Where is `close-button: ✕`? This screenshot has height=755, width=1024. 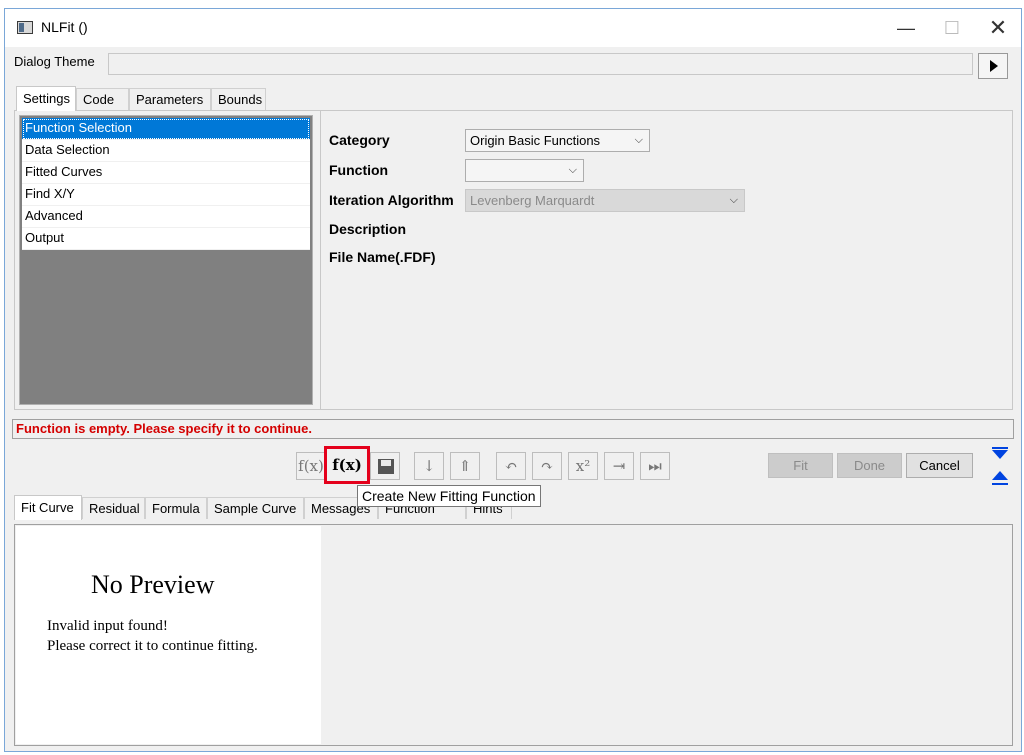 close-button: ✕ is located at coordinates (998, 28).